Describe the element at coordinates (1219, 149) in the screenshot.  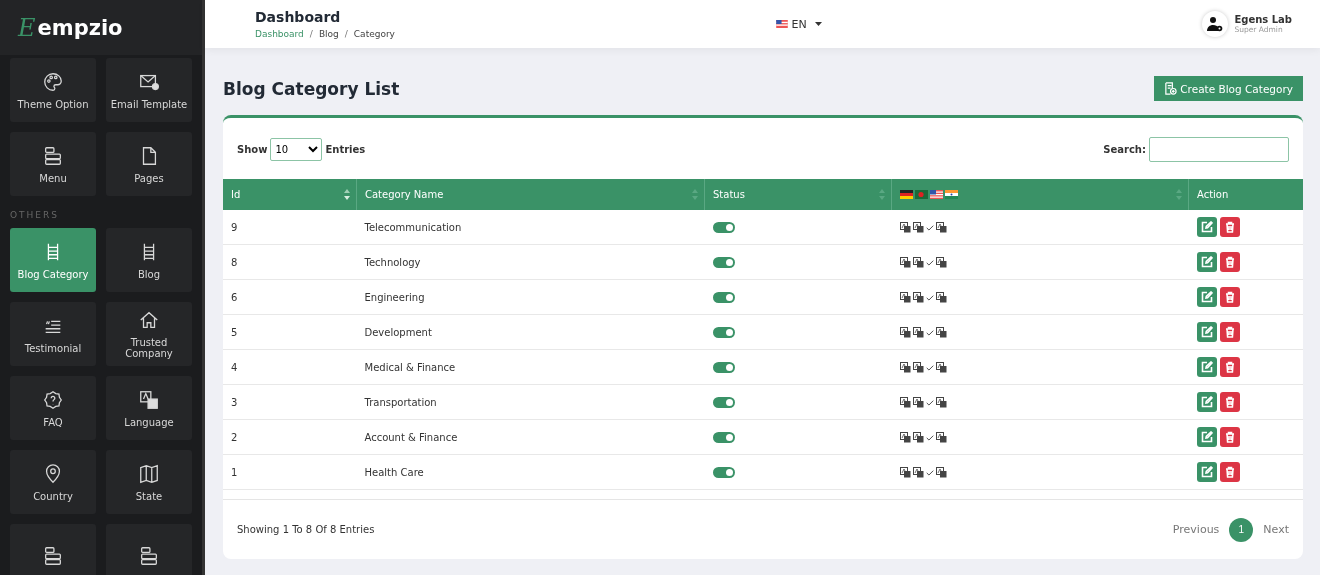
I see `search-field` at that location.